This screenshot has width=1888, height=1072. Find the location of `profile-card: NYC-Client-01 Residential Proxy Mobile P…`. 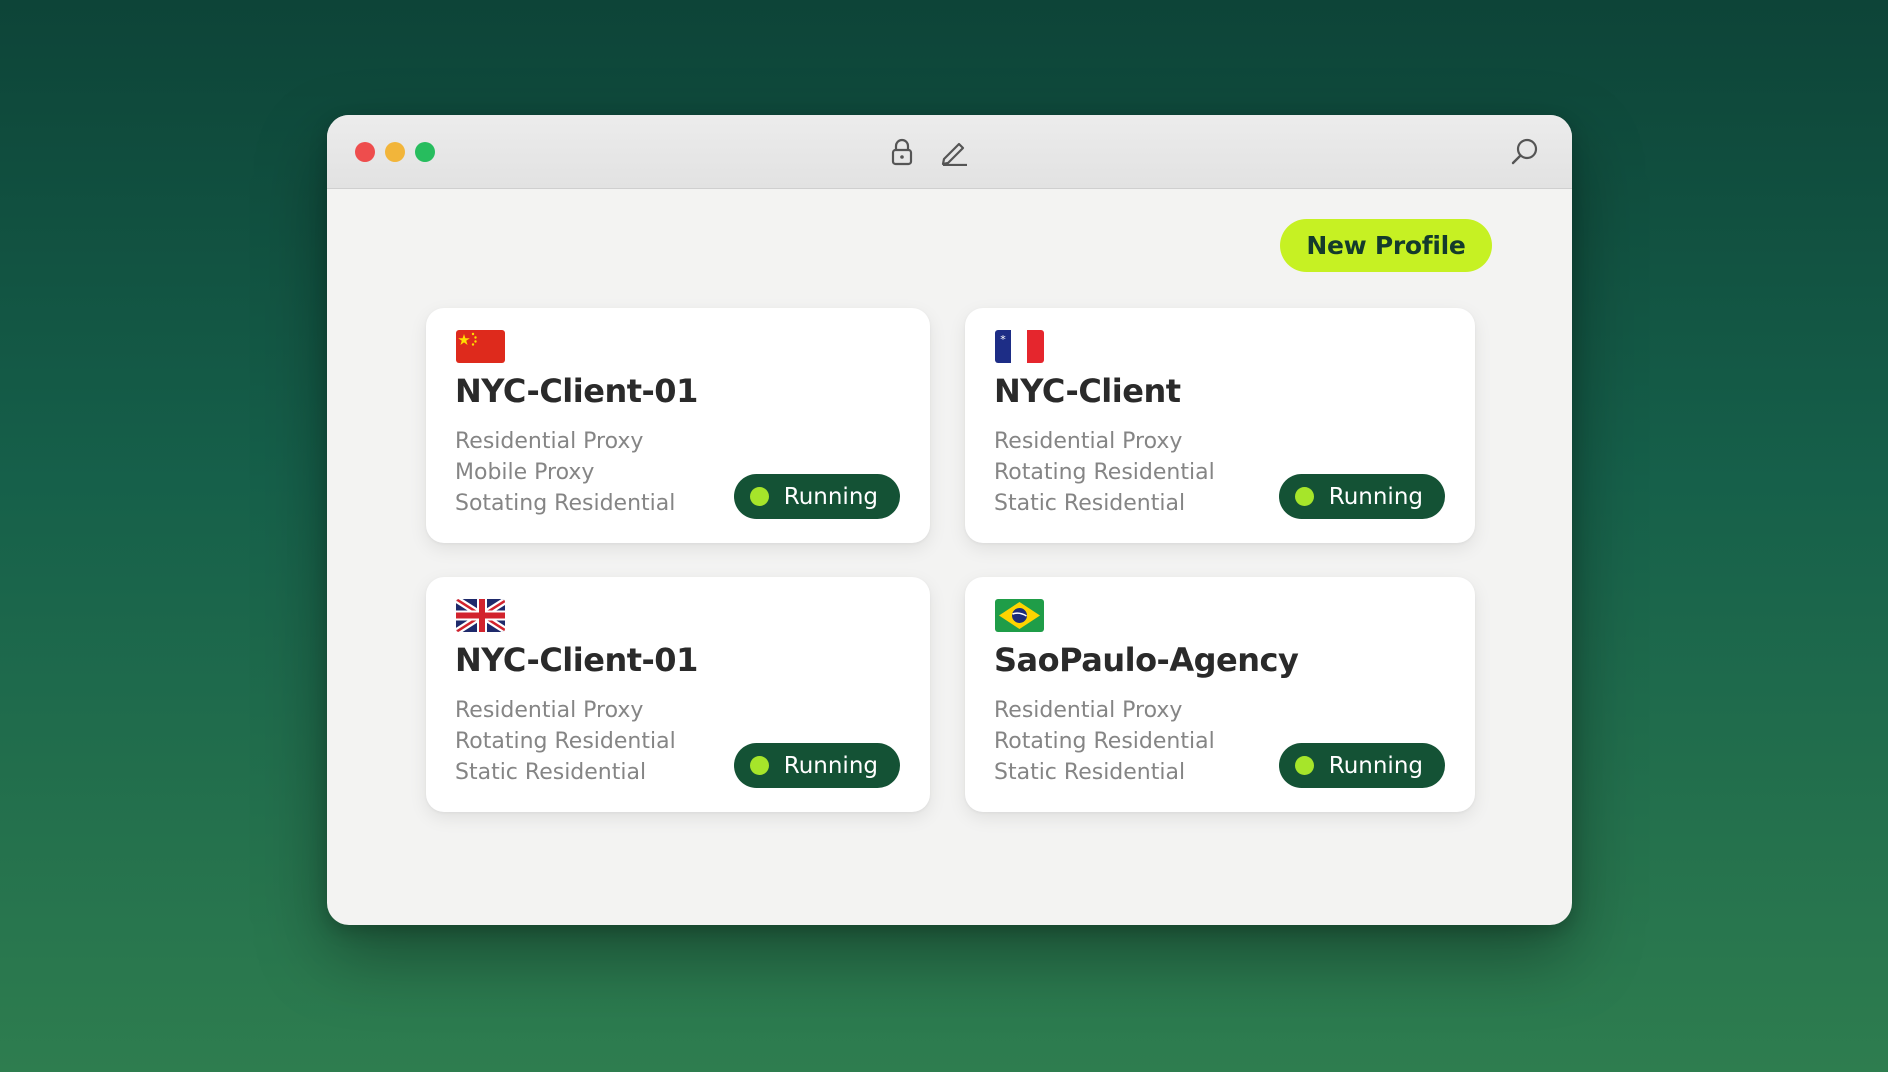

profile-card: NYC-Client-01 Residential Proxy Mobile P… is located at coordinates (678, 425).